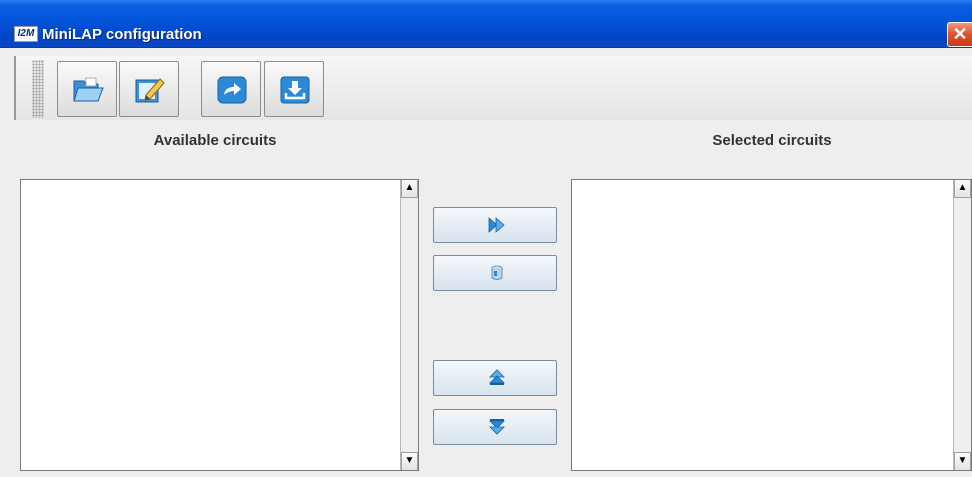 The height and width of the screenshot is (477, 972). What do you see at coordinates (772, 140) in the screenshot?
I see `selected-circuits-label: Selected circuits` at bounding box center [772, 140].